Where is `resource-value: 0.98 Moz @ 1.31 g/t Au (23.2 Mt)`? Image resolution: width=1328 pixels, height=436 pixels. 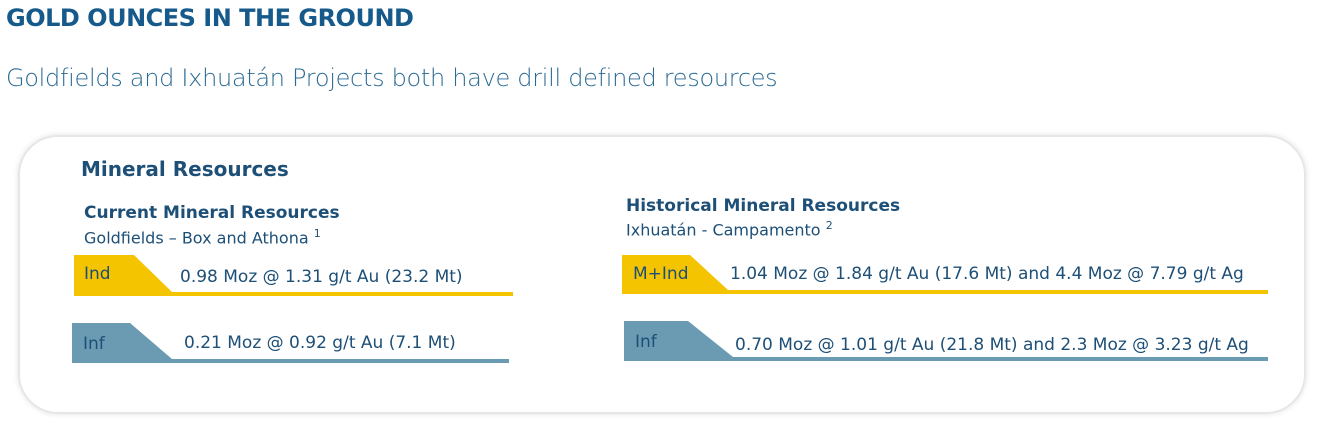 resource-value: 0.98 Moz @ 1.31 g/t Au (23.2 Mt) is located at coordinates (321, 277).